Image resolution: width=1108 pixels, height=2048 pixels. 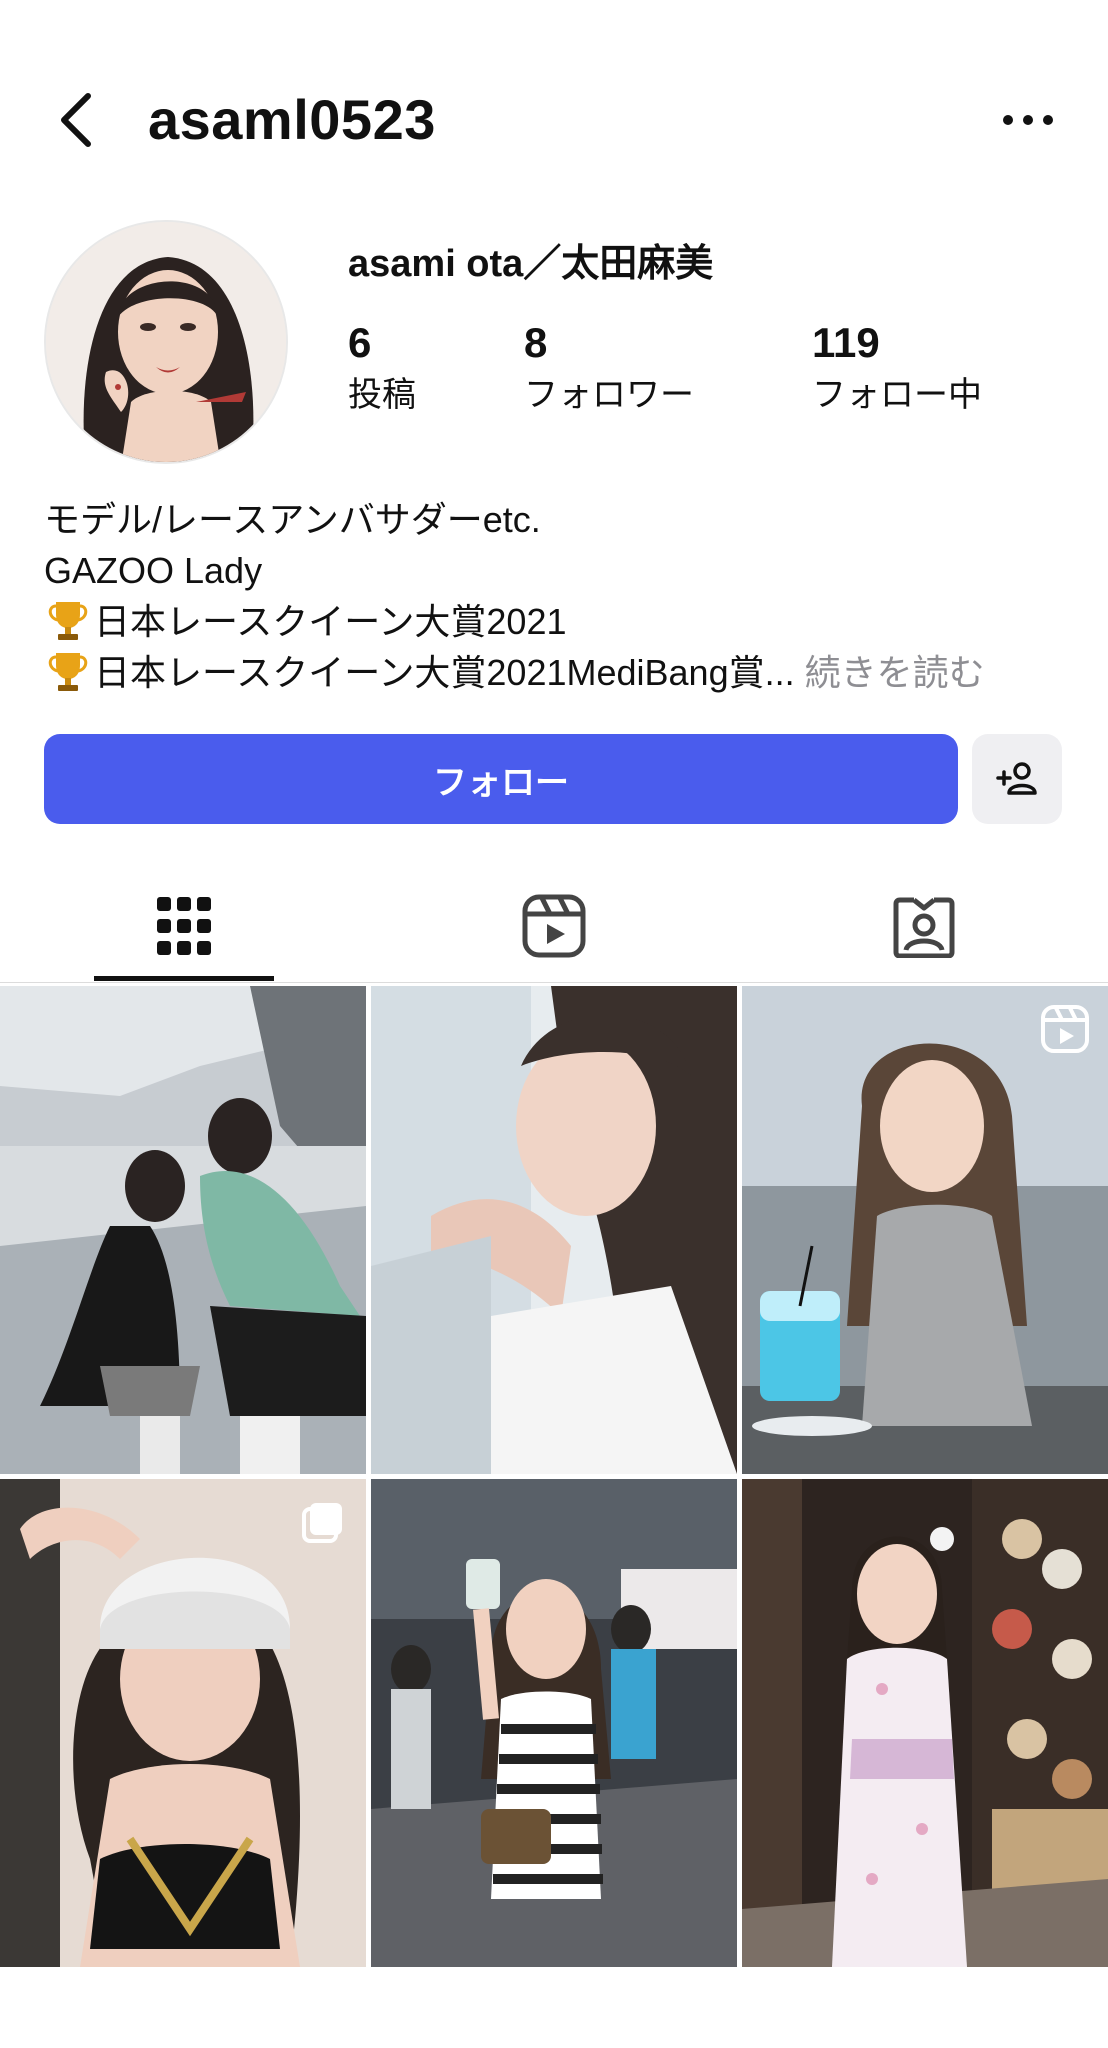 I want to click on stat-label: フォロワー, so click(x=609, y=395).